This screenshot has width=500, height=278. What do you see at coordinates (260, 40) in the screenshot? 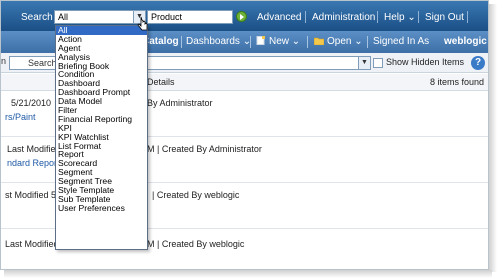
I see `new-document-icon` at bounding box center [260, 40].